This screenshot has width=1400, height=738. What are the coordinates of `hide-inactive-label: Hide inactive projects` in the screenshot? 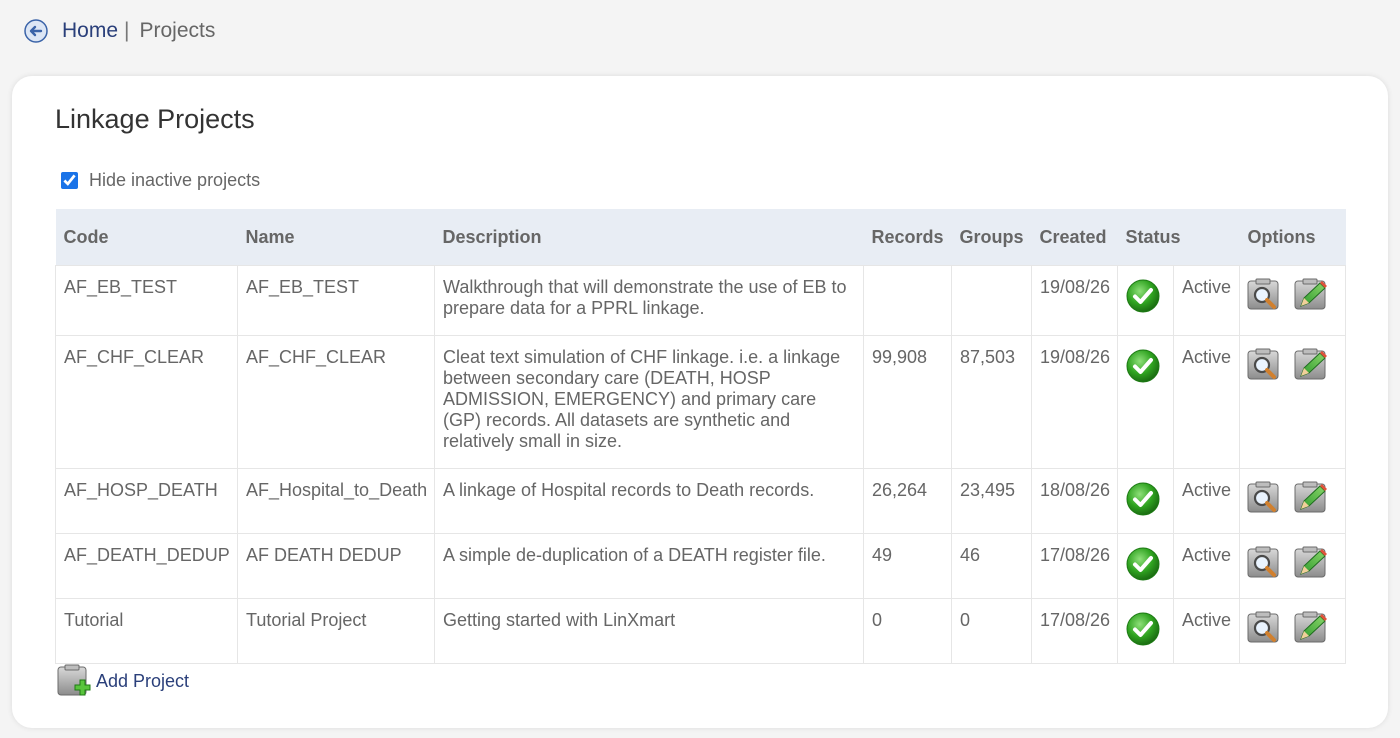 It's located at (175, 180).